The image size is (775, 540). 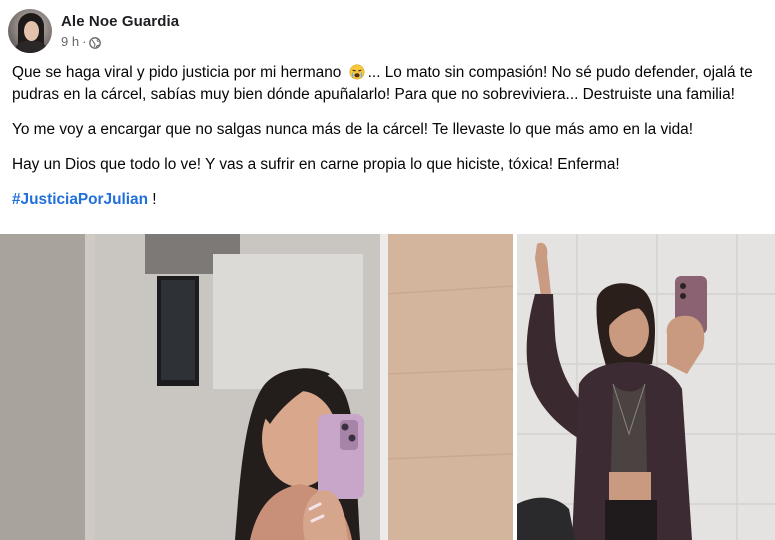 I want to click on author-name: Ale Noe Guardia, so click(x=120, y=21).